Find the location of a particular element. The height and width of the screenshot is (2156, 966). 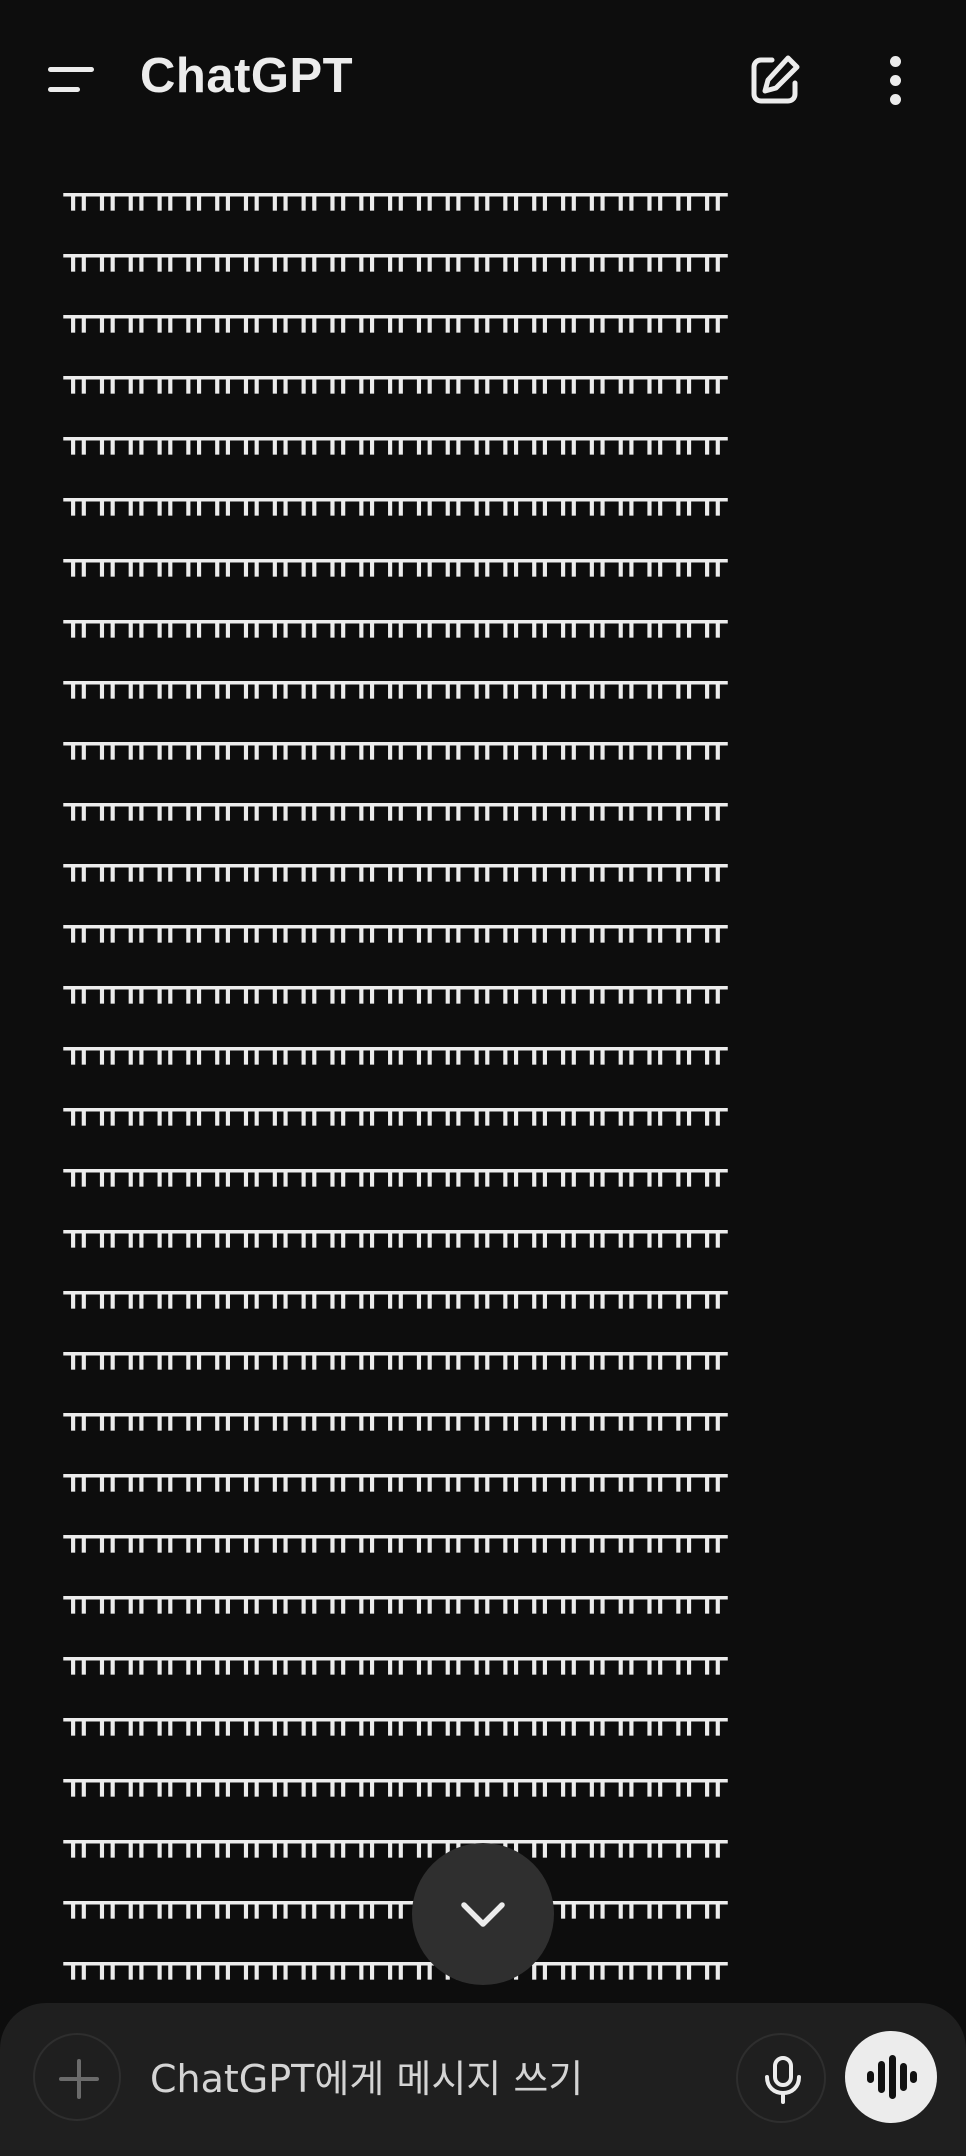

voice-mode-button is located at coordinates (891, 2077).